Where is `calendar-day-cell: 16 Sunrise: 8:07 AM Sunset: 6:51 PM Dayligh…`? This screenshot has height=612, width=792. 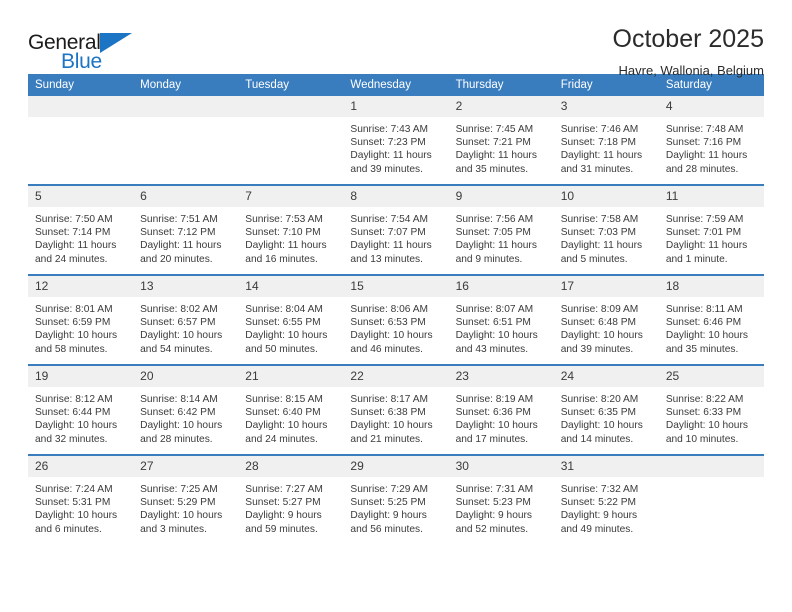 calendar-day-cell: 16 Sunrise: 8:07 AM Sunset: 6:51 PM Dayligh… is located at coordinates (501, 319).